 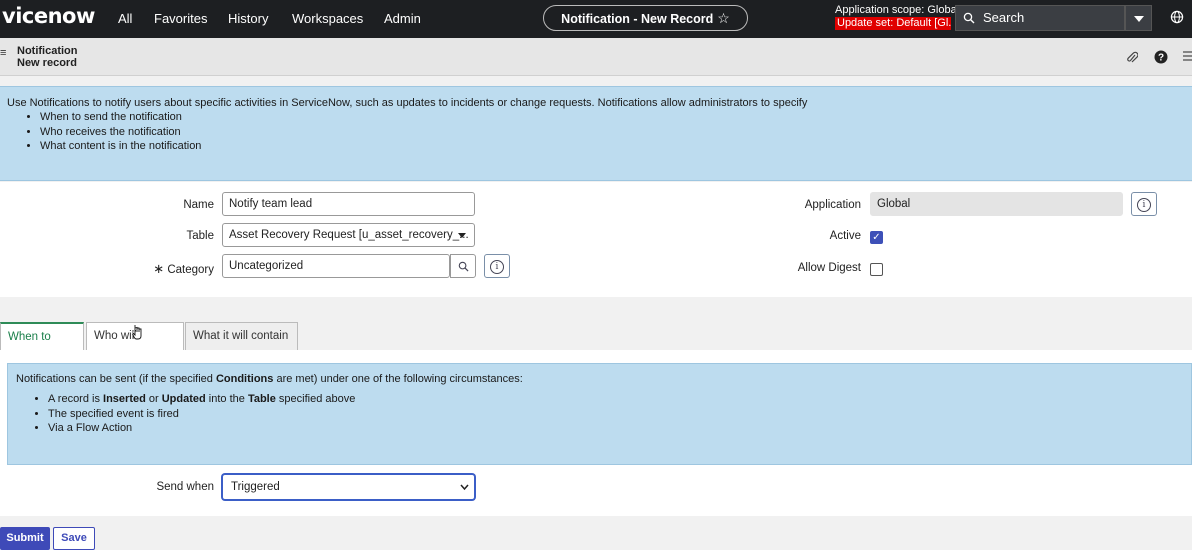 I want to click on application-field: Global, so click(x=996, y=204).